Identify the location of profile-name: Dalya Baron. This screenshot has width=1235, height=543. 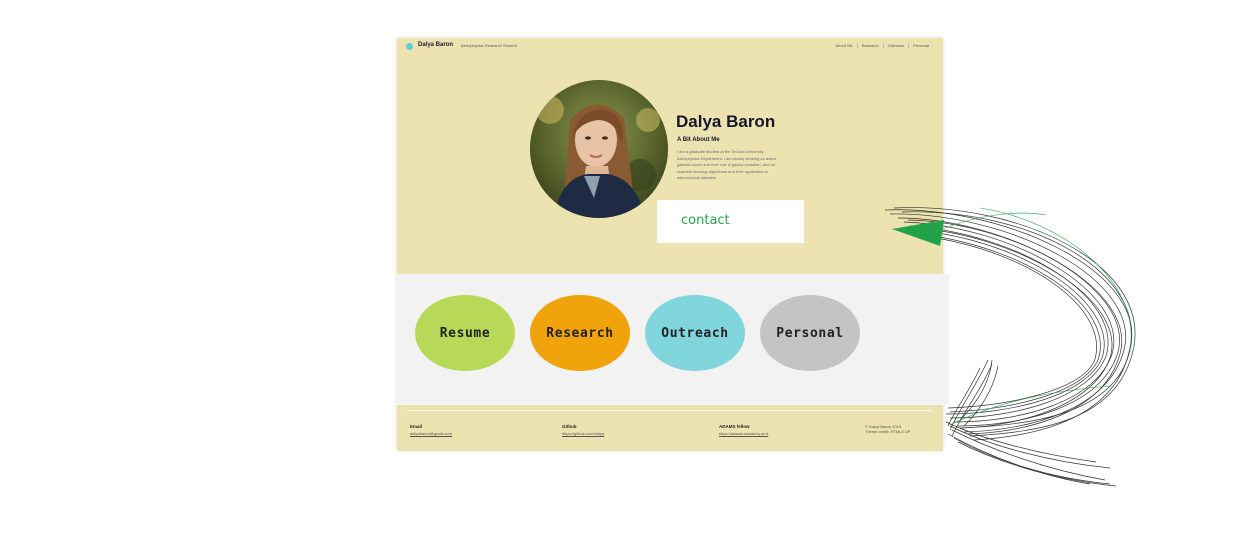
(726, 121).